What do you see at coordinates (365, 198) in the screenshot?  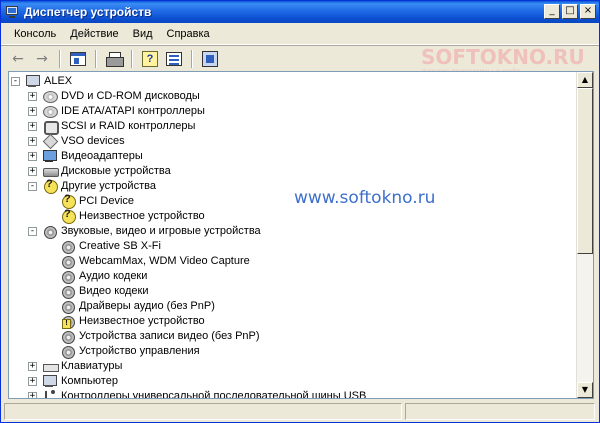 I see `site-watermark-text: www.softokno.ru` at bounding box center [365, 198].